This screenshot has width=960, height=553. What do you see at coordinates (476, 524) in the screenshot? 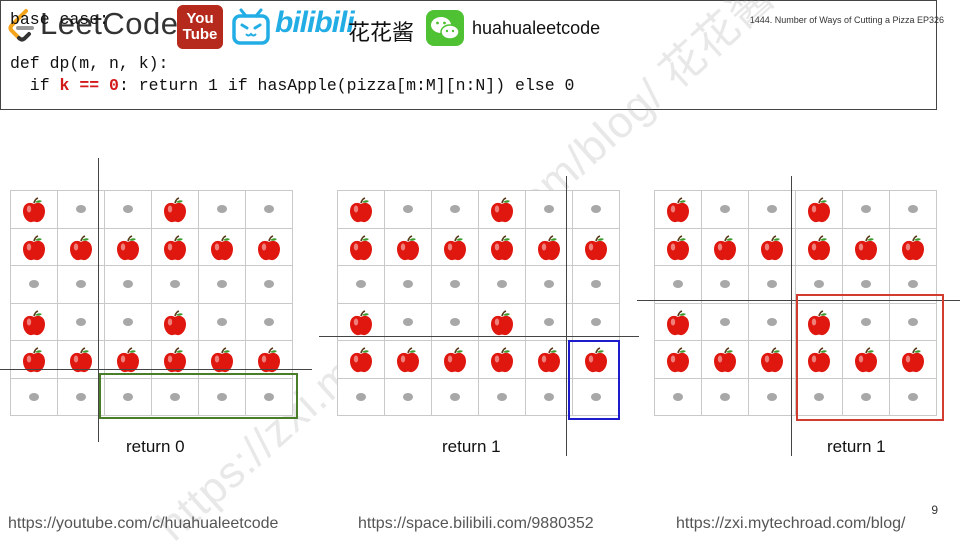
I see `bilibili-link: https://space.bilibili.com/9880352` at bounding box center [476, 524].